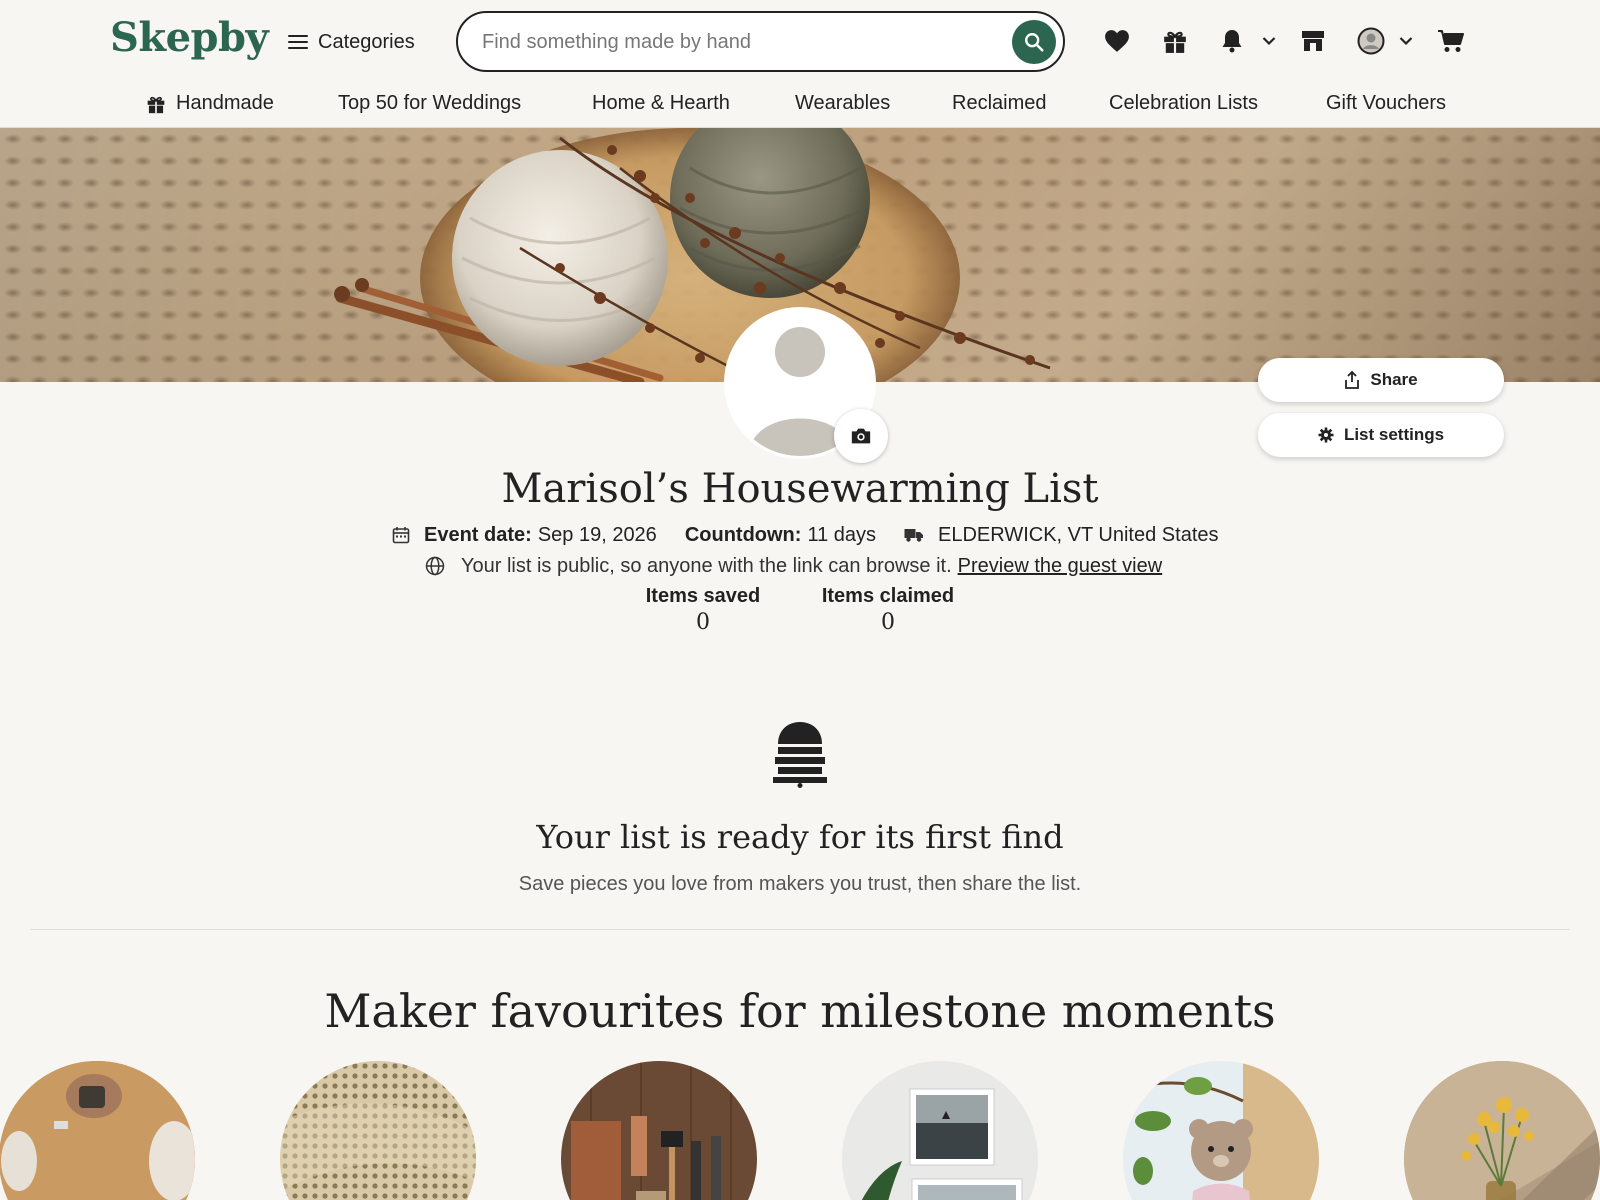 The image size is (1600, 1200). What do you see at coordinates (1326, 435) in the screenshot?
I see `gear-icon` at bounding box center [1326, 435].